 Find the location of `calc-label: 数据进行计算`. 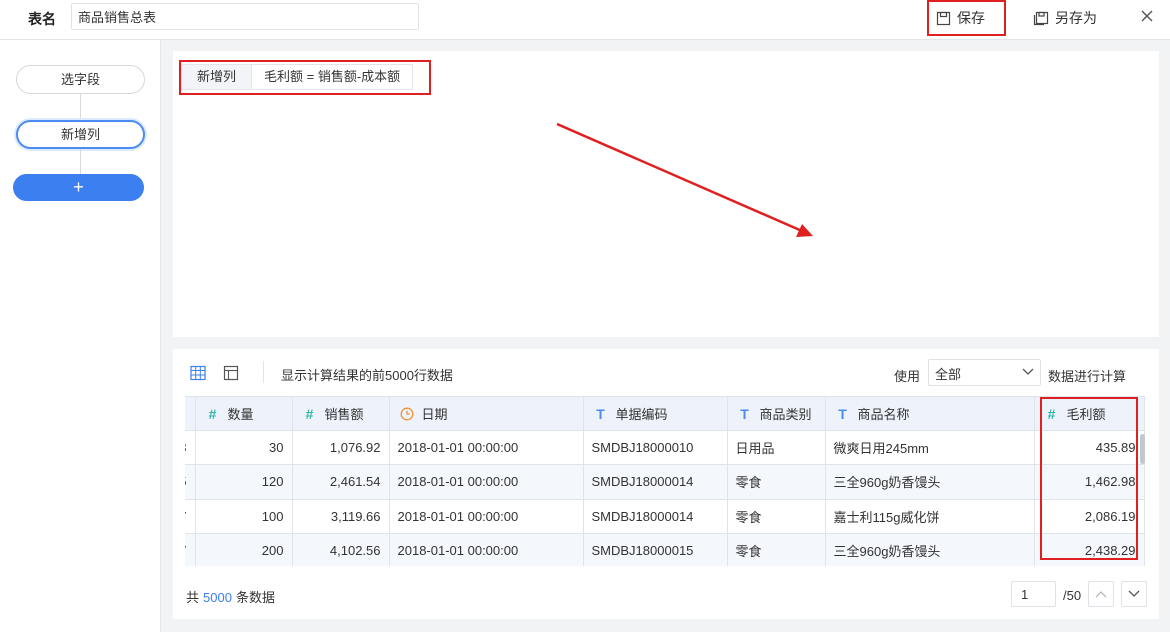

calc-label: 数据进行计算 is located at coordinates (1087, 376).